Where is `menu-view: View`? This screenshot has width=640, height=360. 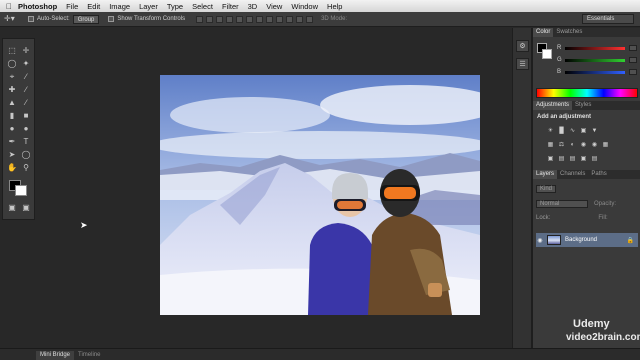 menu-view: View is located at coordinates (274, 6).